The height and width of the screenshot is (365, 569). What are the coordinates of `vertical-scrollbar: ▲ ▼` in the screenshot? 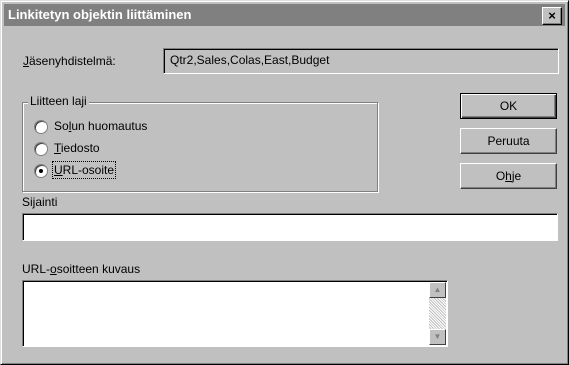 It's located at (437, 313).